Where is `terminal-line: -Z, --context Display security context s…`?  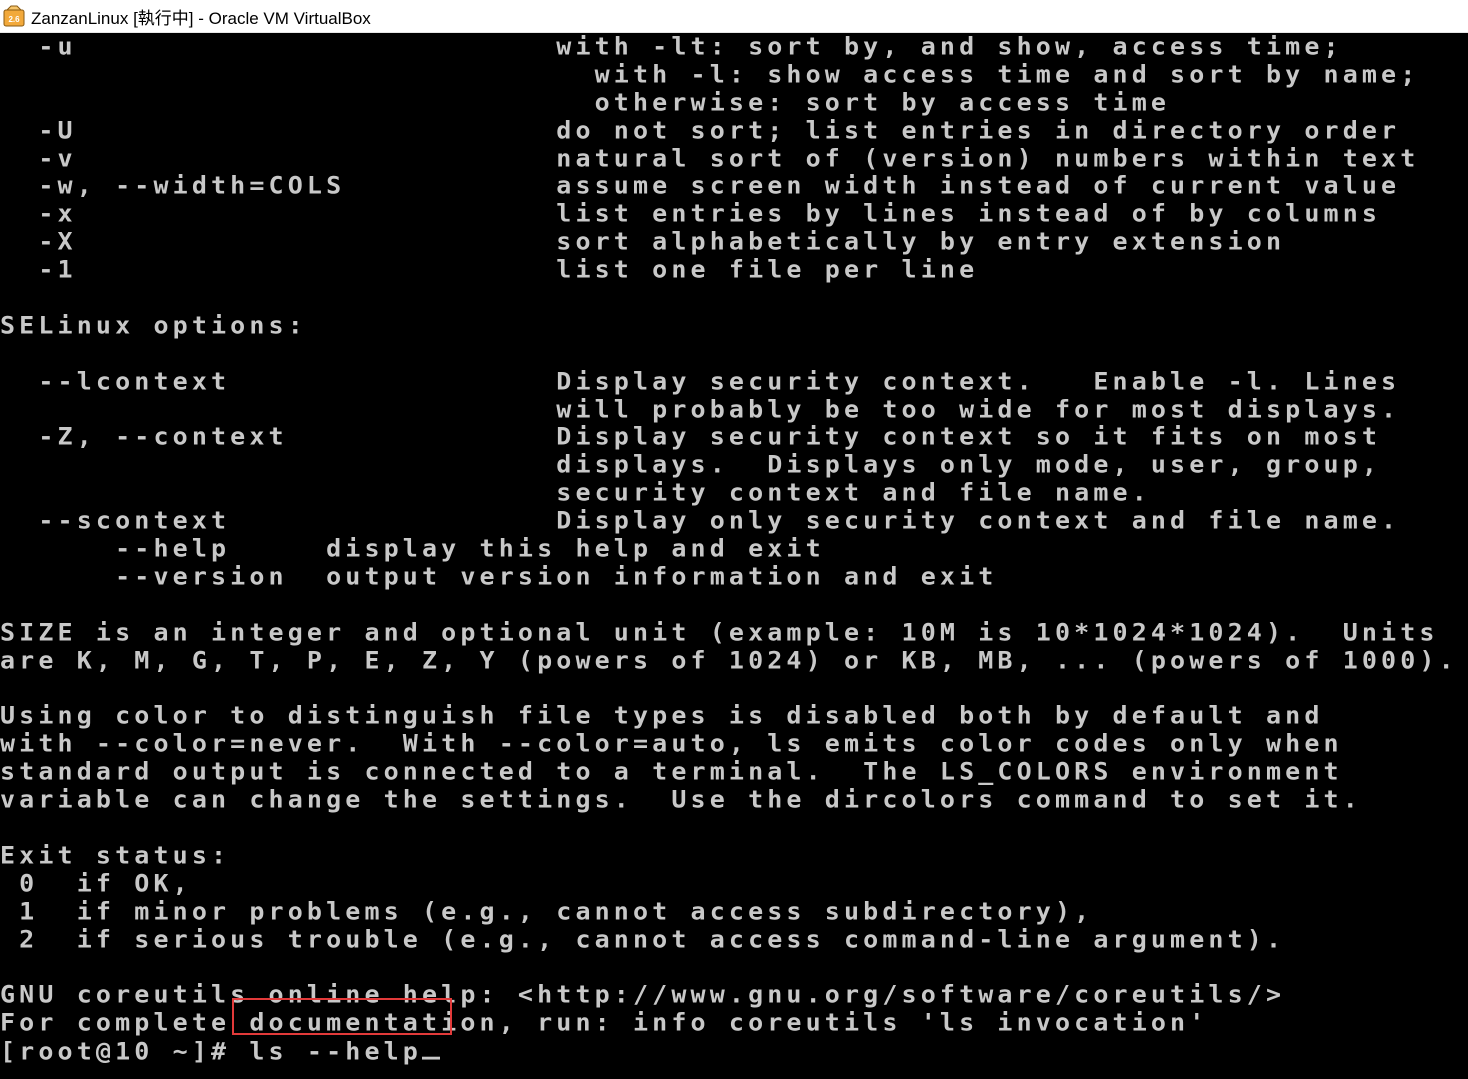 terminal-line: -Z, --context Display security context s… is located at coordinates (691, 437).